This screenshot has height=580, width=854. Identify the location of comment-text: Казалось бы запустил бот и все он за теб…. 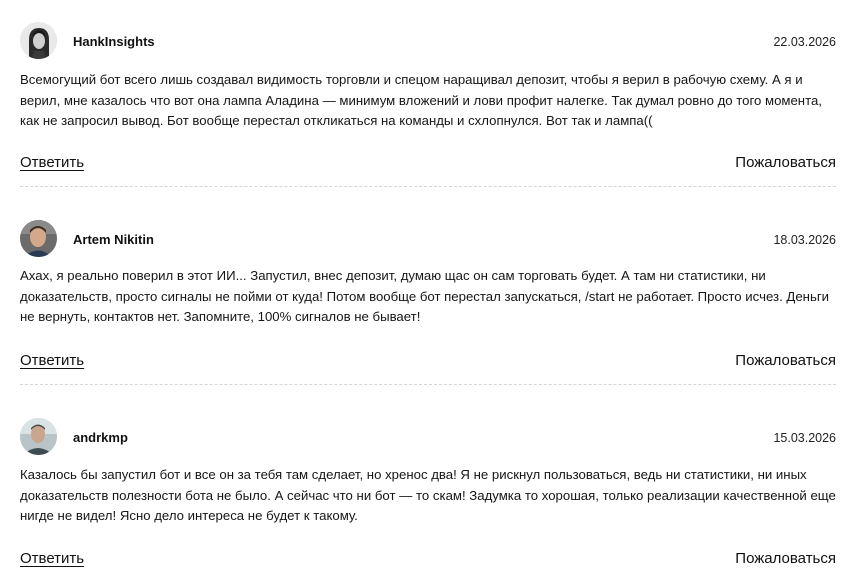
(428, 495).